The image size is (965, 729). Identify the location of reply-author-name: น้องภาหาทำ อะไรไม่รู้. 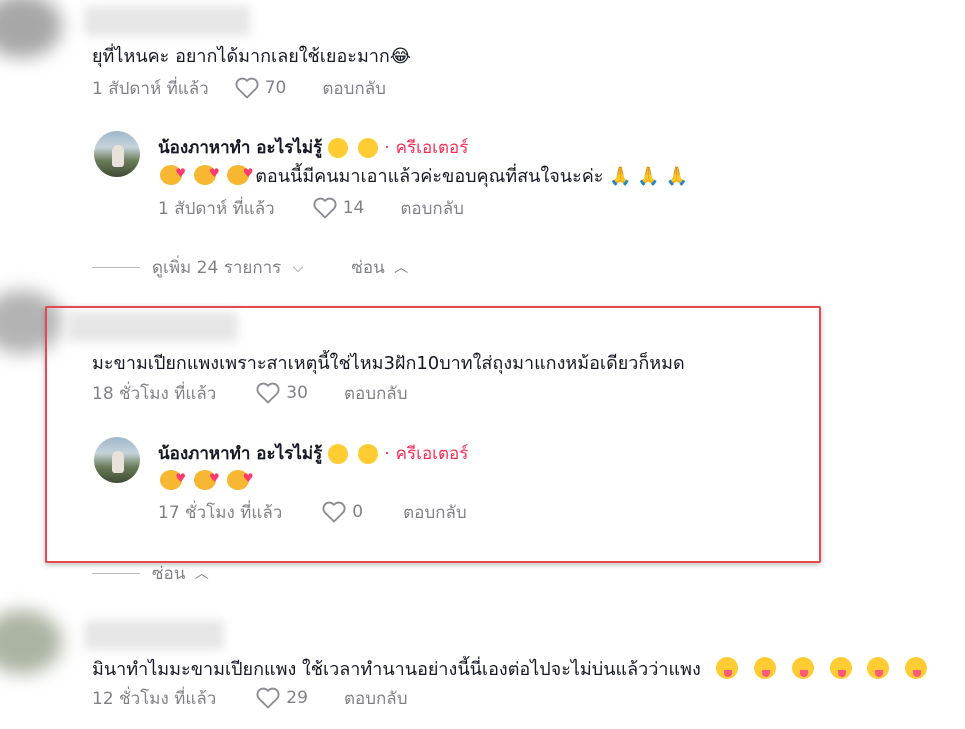
(240, 147).